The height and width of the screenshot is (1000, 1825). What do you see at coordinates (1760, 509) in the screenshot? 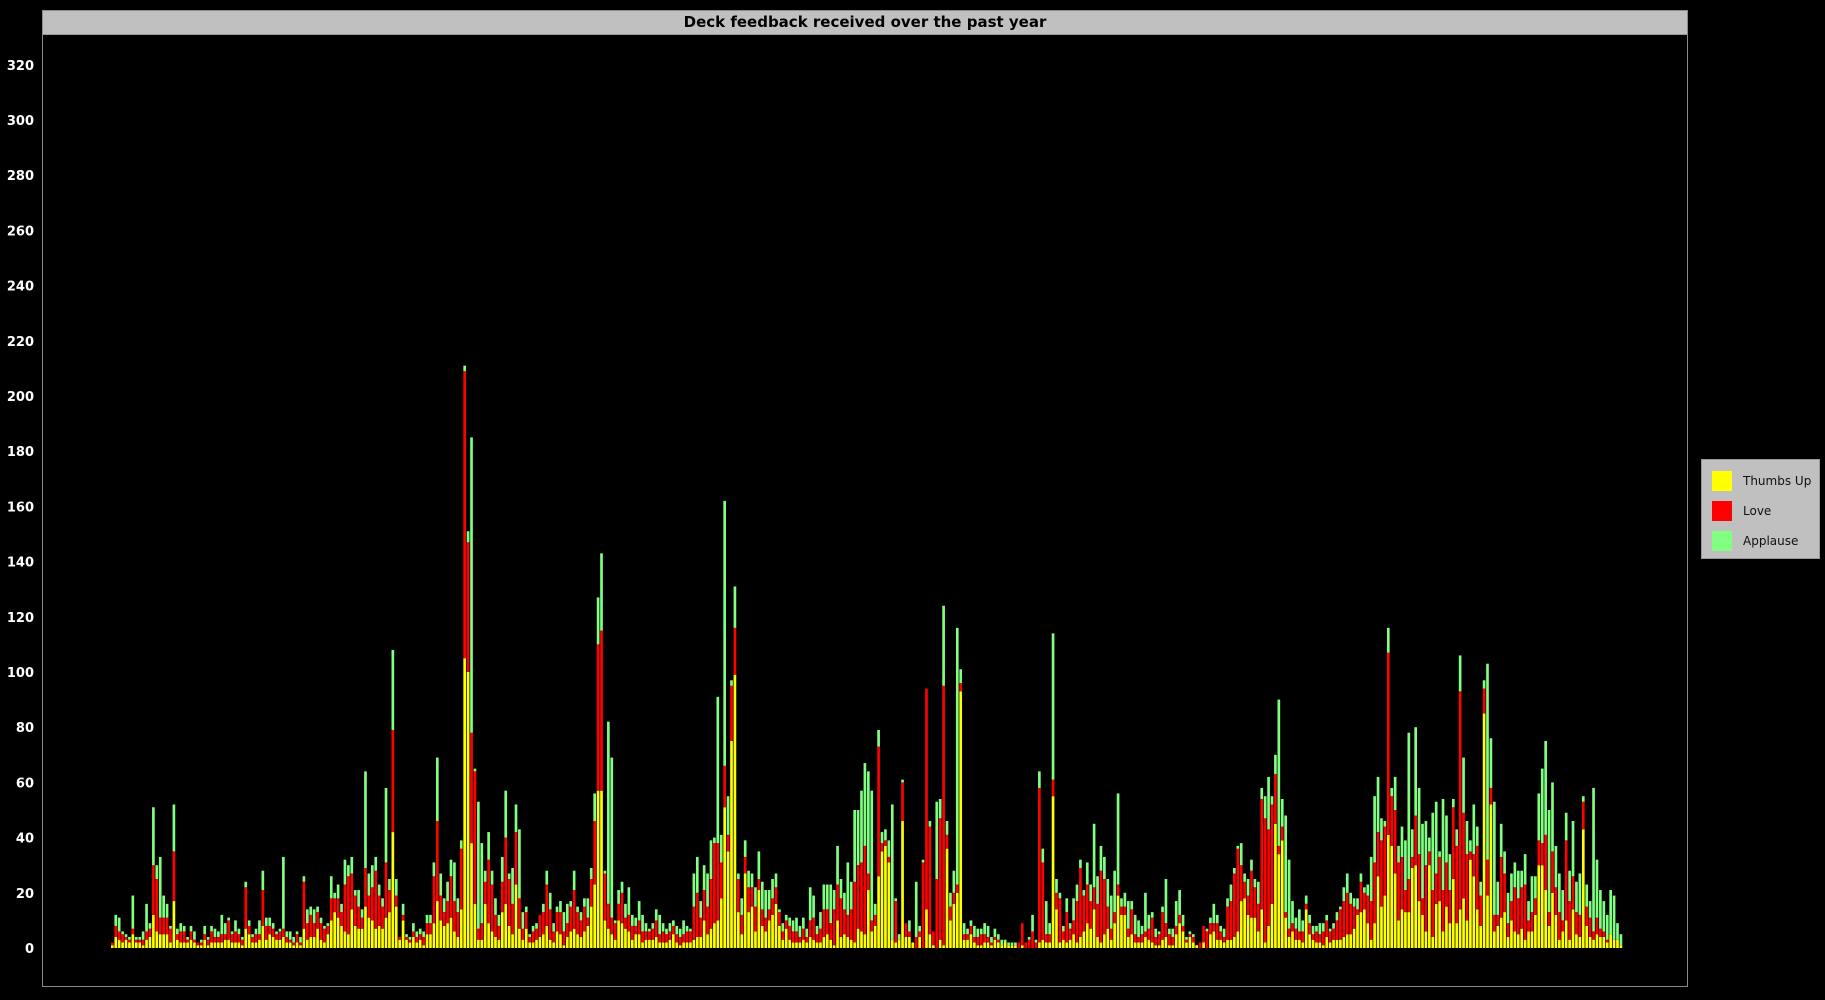
I see `legend: Thumbs Up Love Applause` at bounding box center [1760, 509].